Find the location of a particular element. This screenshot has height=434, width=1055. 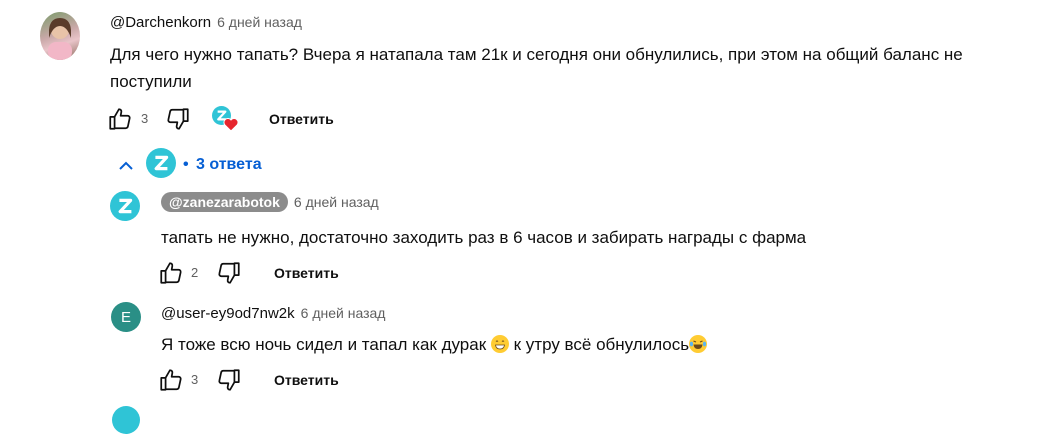

reply-header: @zanezarabotok 6 дней назад is located at coordinates (270, 202).